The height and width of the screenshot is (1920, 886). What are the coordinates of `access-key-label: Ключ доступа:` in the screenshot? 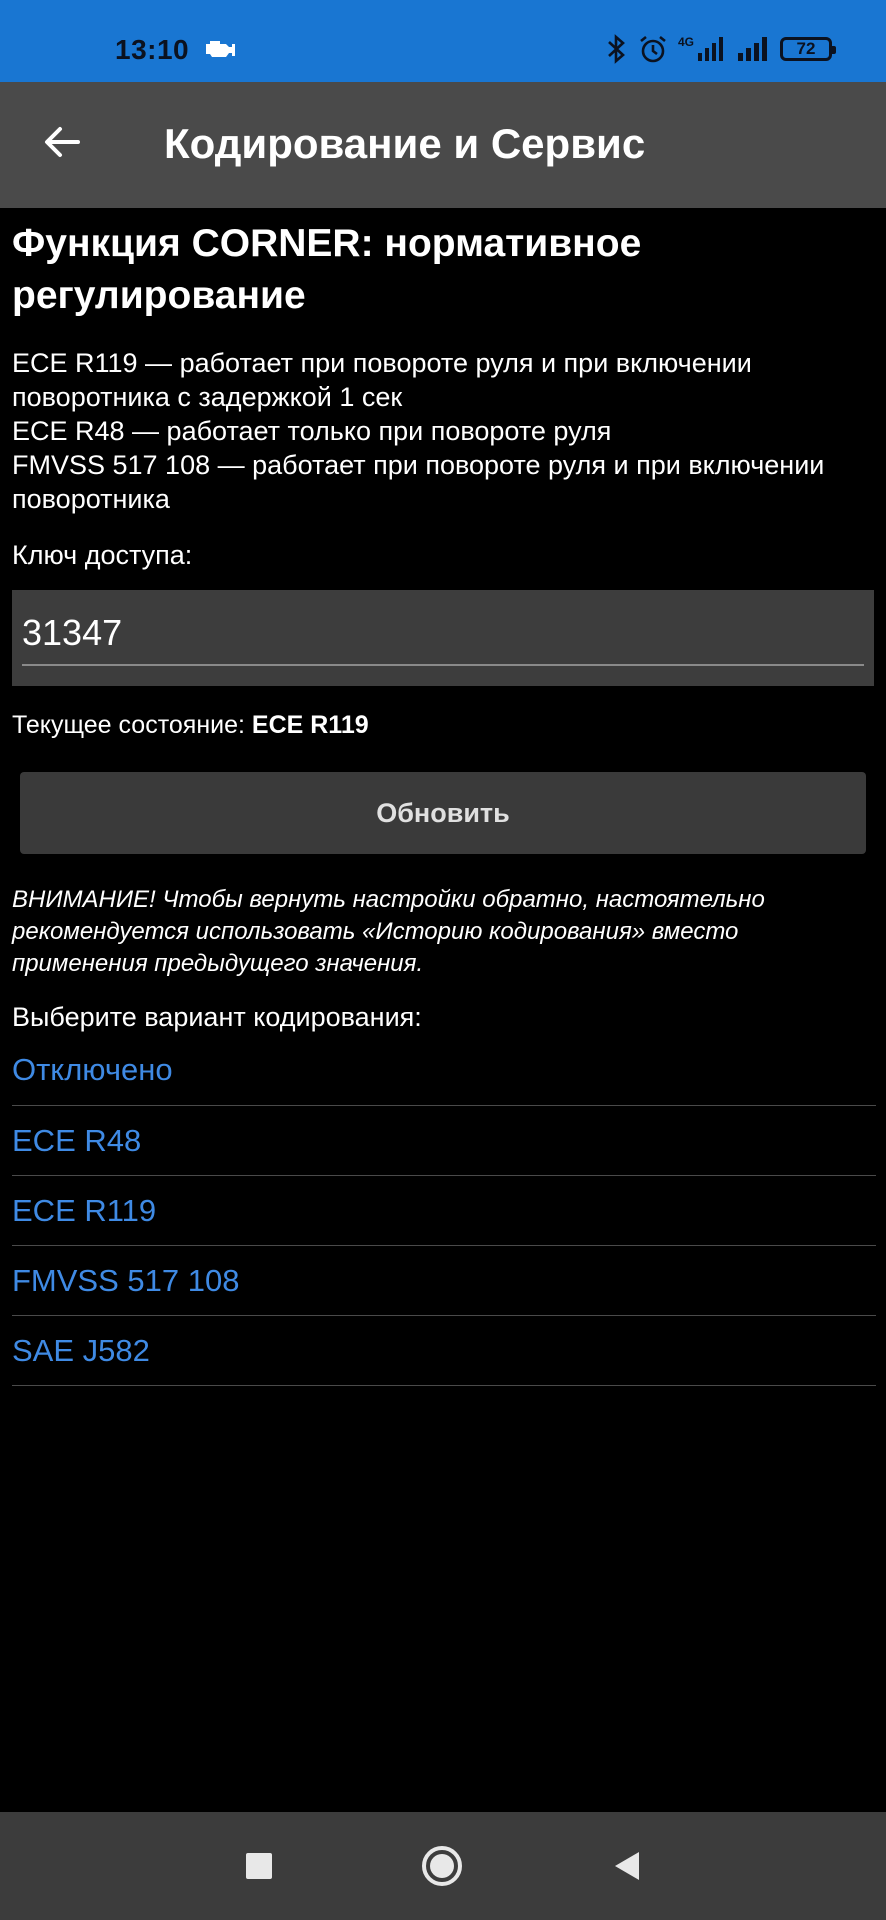 It's located at (102, 555).